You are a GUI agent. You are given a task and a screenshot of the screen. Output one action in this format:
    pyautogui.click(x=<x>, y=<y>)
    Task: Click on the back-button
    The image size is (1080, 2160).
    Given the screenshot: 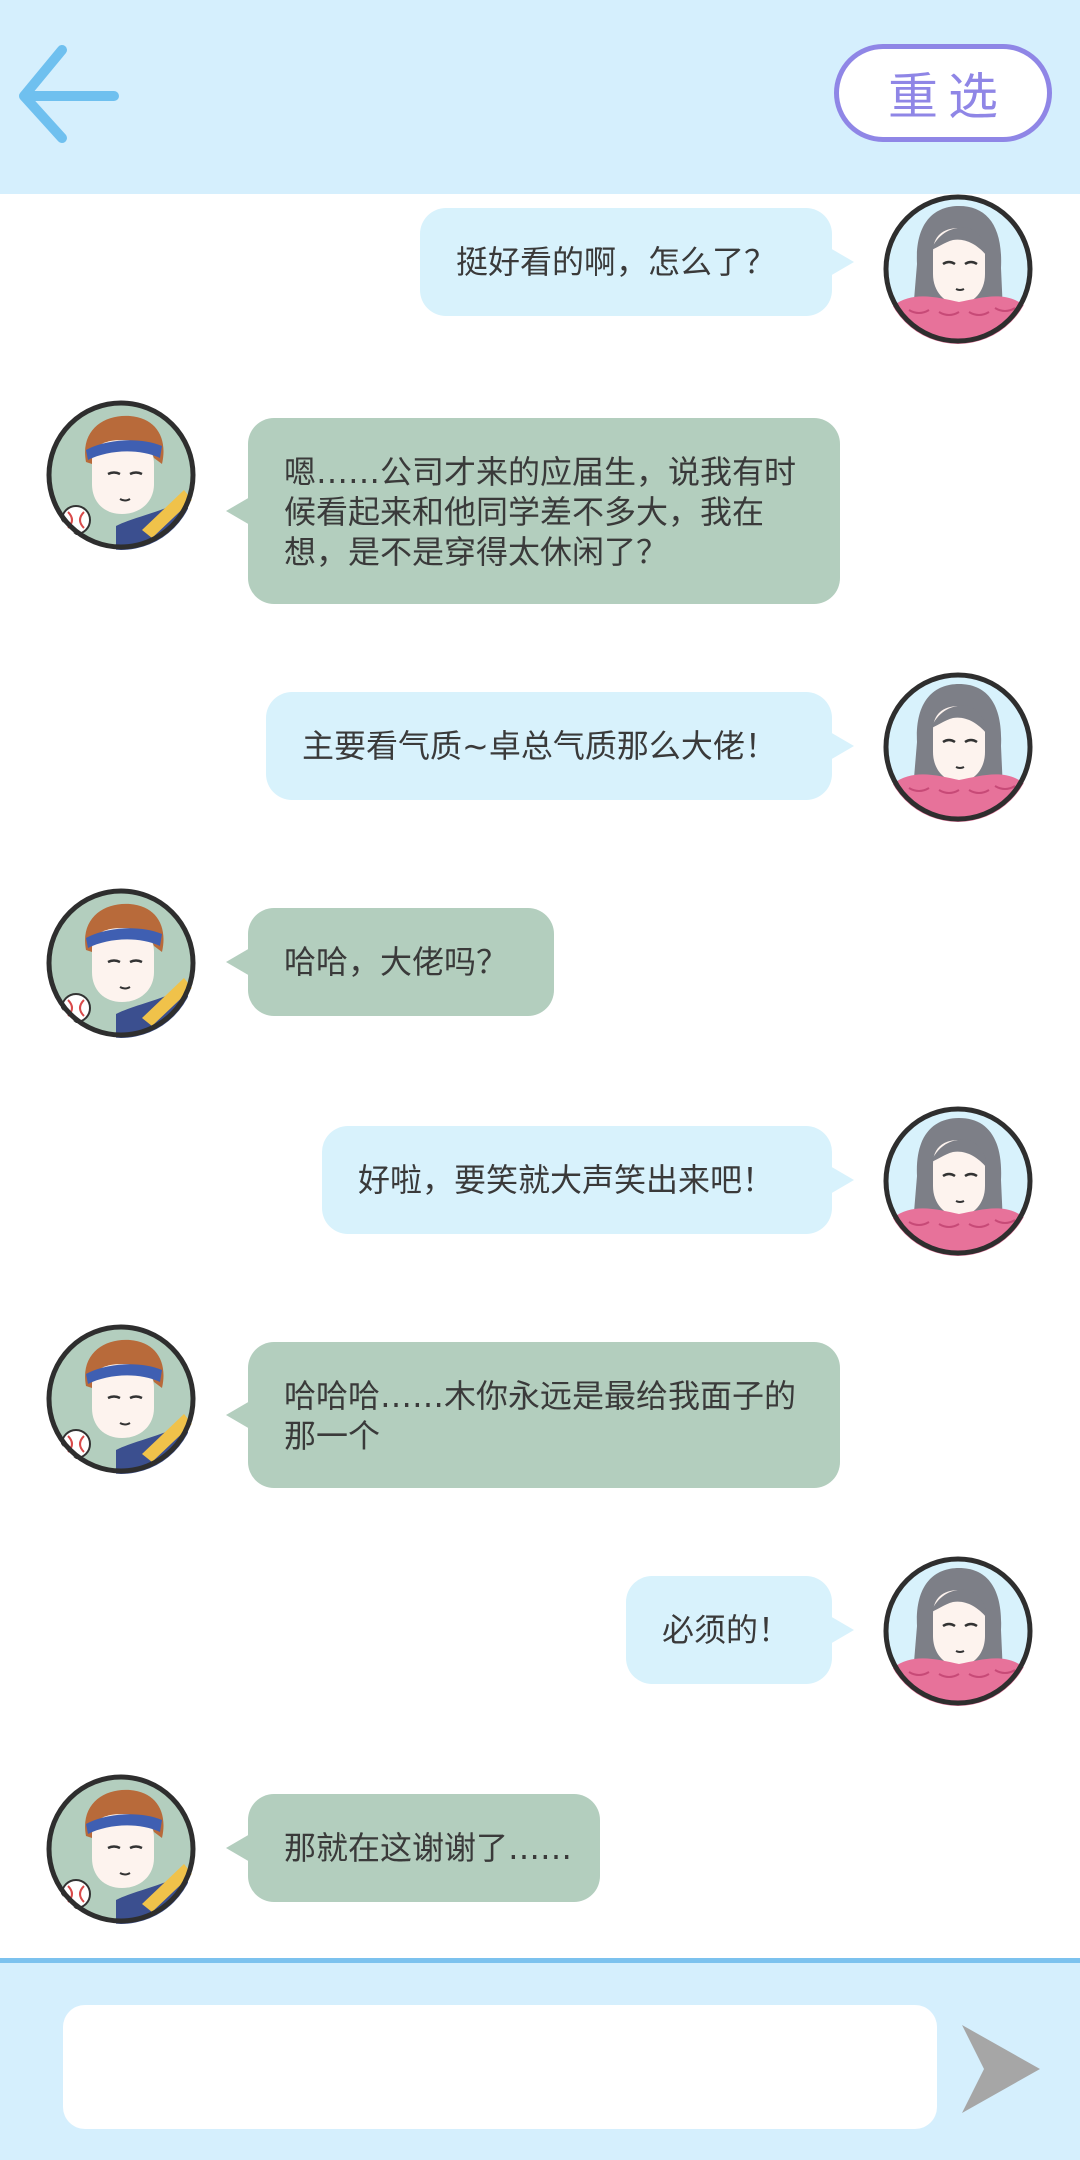 What is the action you would take?
    pyautogui.click(x=69, y=94)
    